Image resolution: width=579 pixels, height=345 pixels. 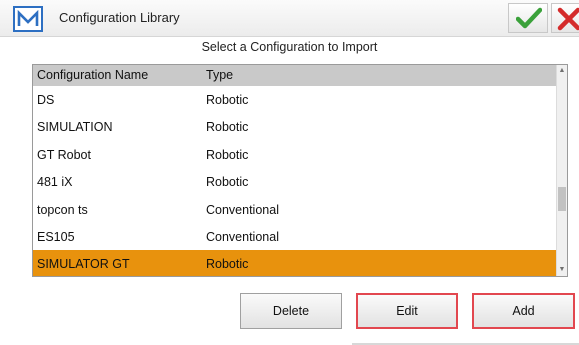 What do you see at coordinates (296, 209) in the screenshot?
I see `table-row: topcon ts Conventional` at bounding box center [296, 209].